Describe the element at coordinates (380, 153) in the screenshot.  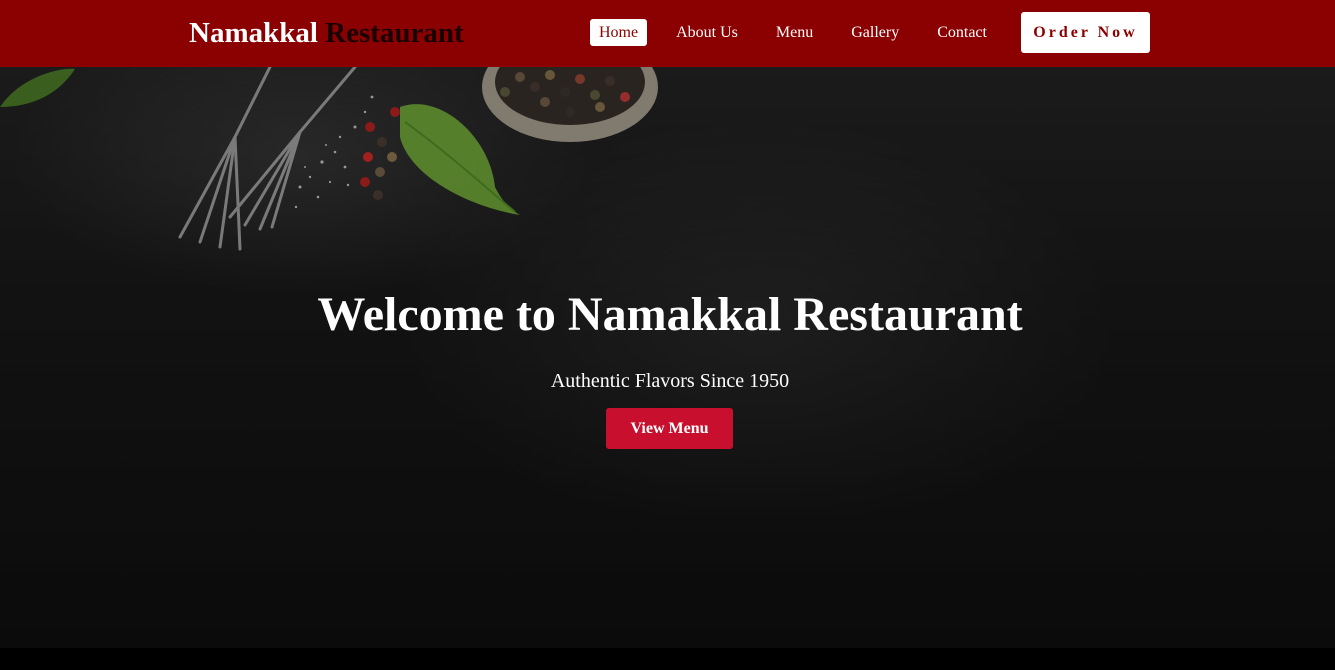
I see `red-peppercorns-image` at that location.